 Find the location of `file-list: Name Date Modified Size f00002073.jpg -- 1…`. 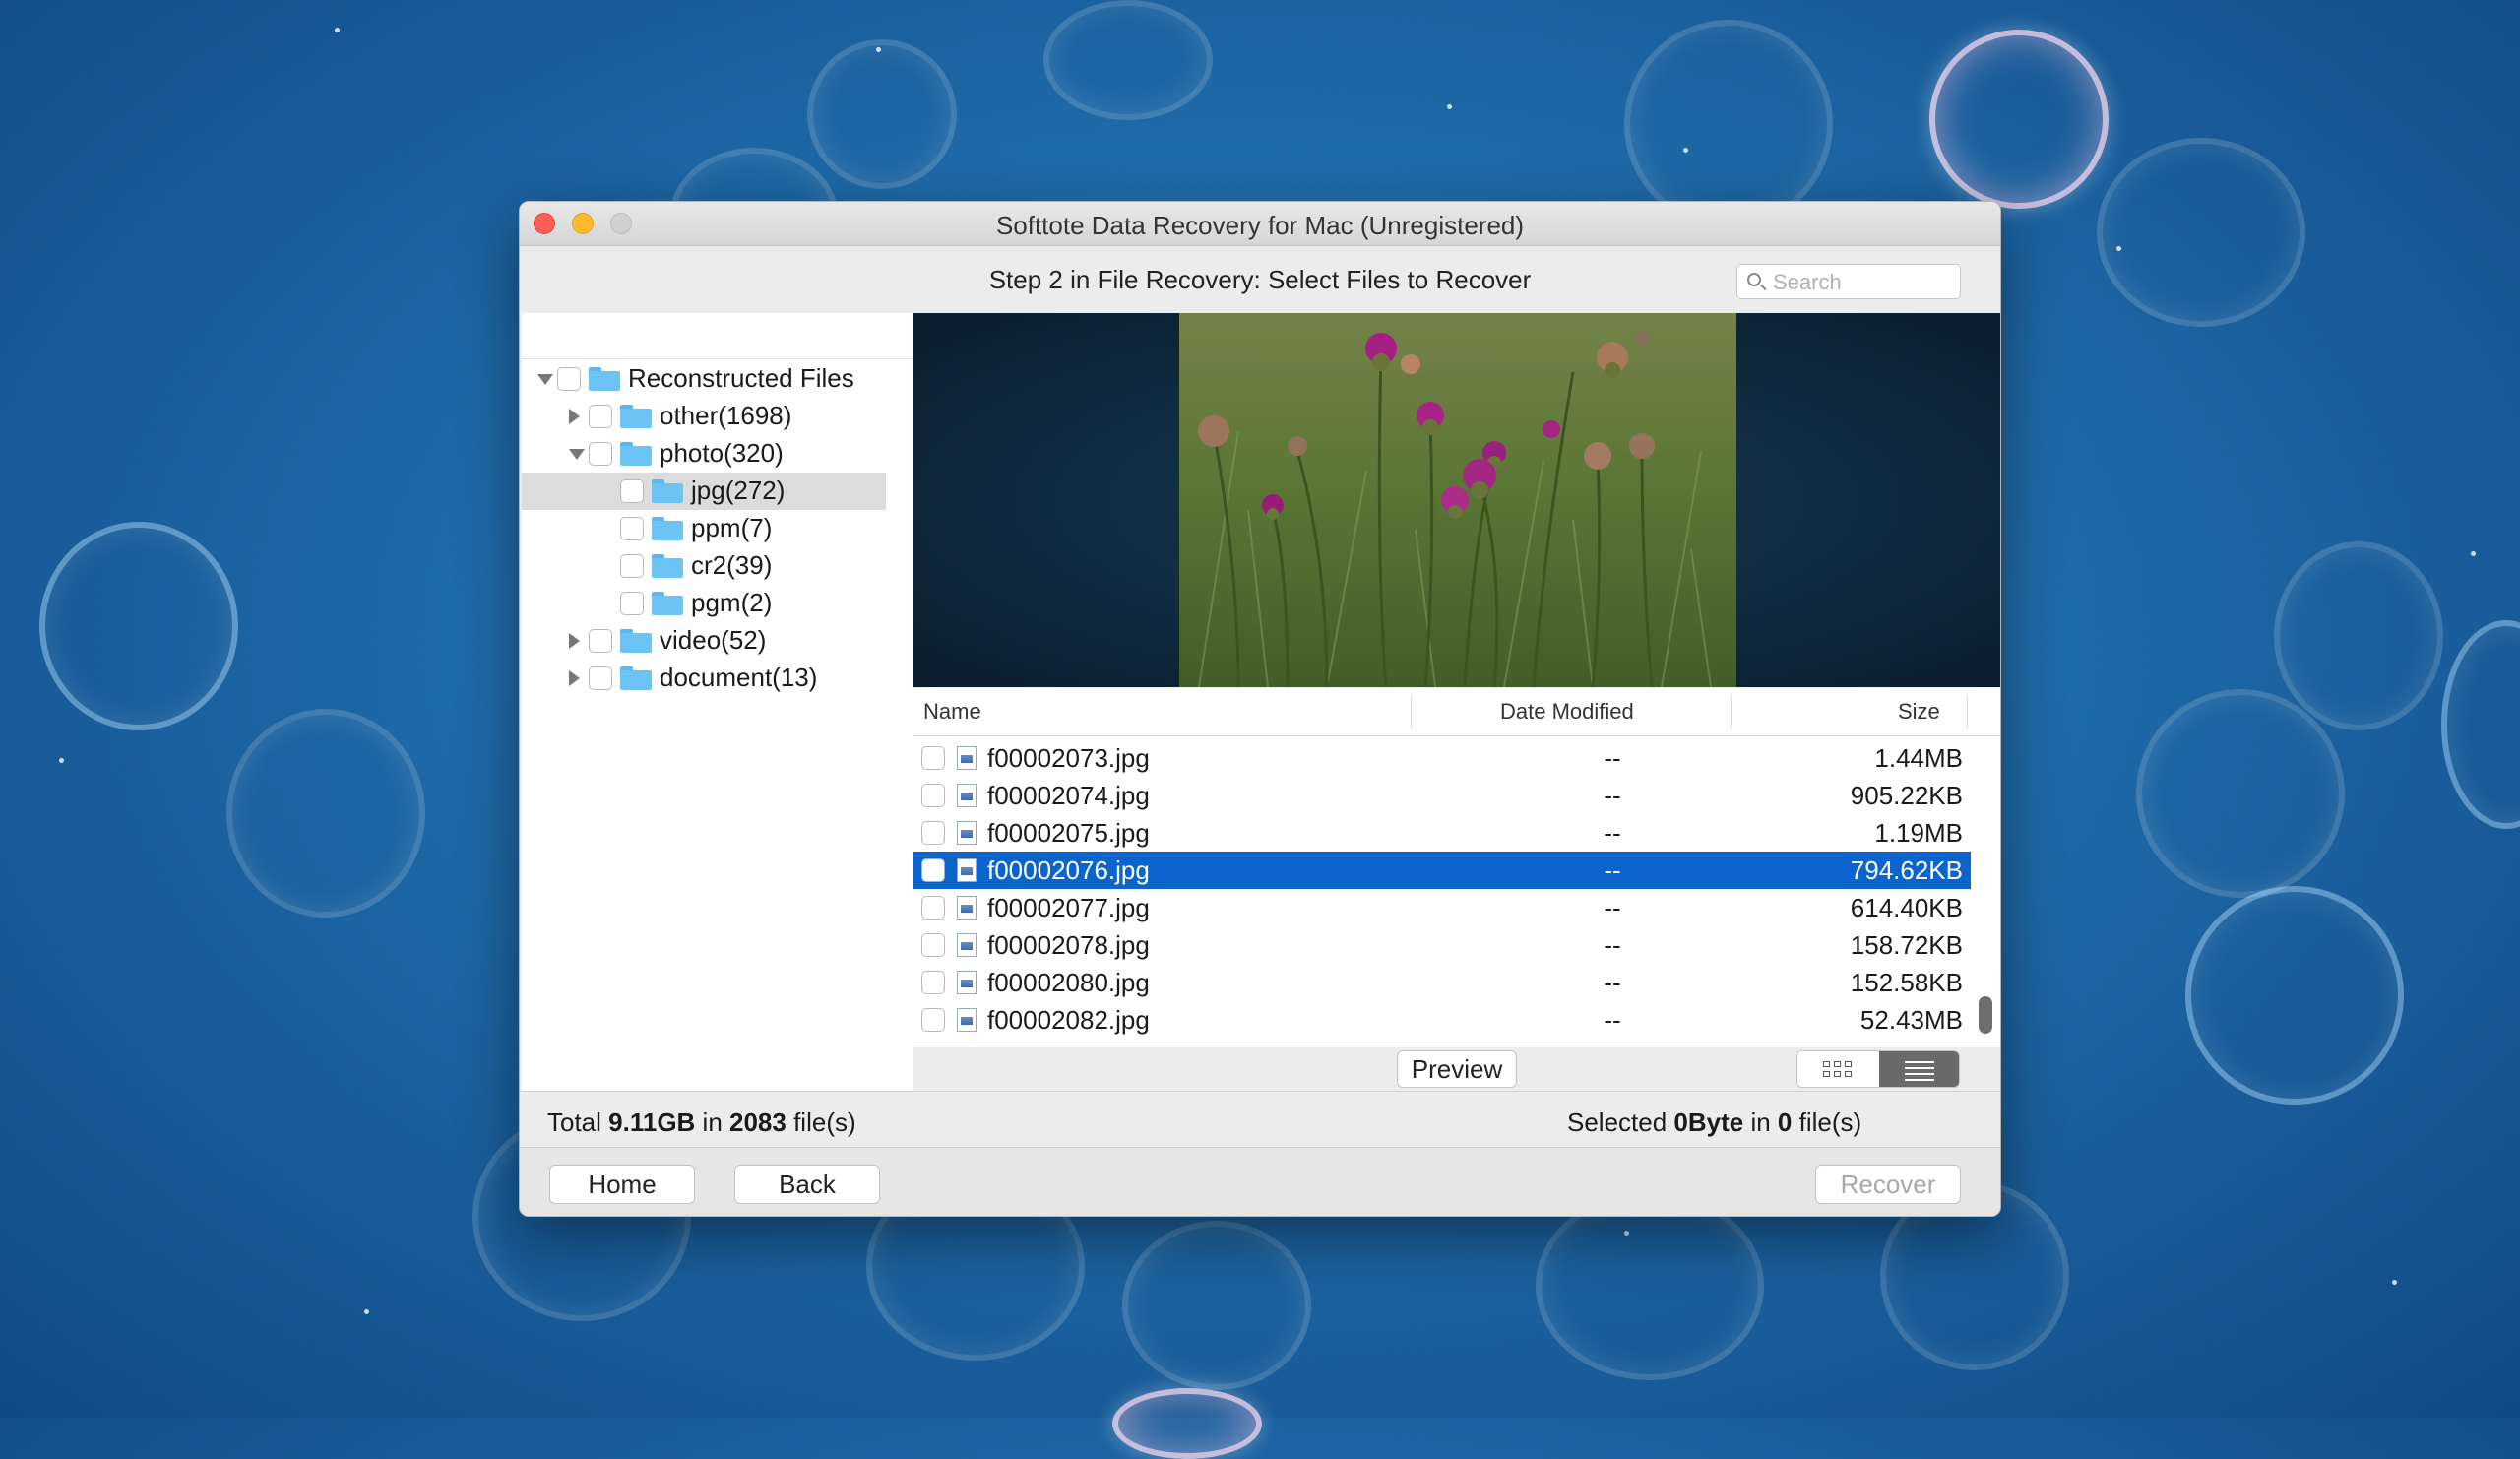

file-list: Name Date Modified Size f00002073.jpg -- 1… is located at coordinates (1457, 867).